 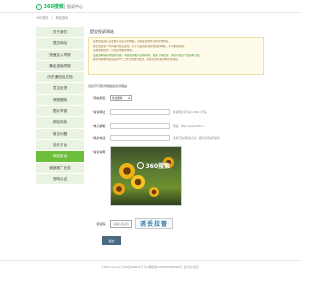 What do you see at coordinates (111, 240) in the screenshot?
I see `submit-button: 提交` at bounding box center [111, 240].